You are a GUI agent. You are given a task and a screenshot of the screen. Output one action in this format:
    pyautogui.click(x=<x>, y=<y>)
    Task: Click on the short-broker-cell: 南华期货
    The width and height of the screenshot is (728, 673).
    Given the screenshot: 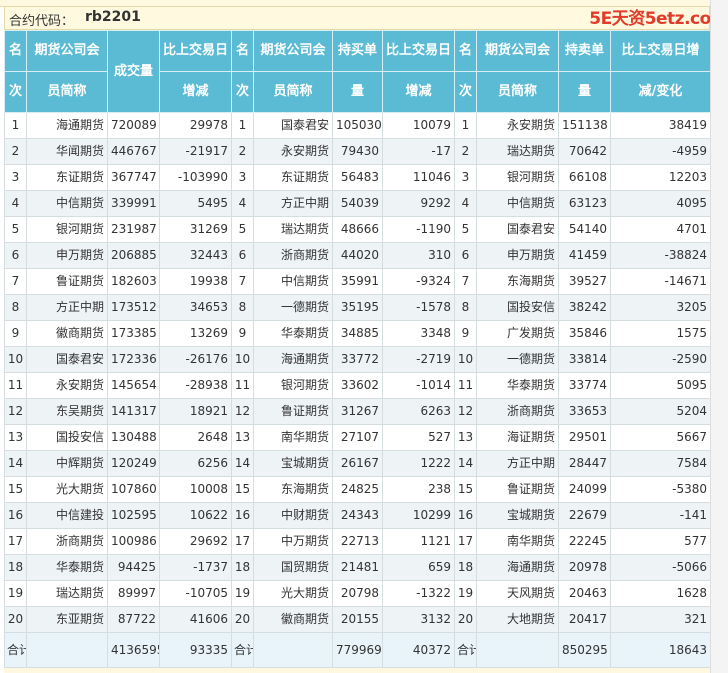 What is the action you would take?
    pyautogui.click(x=517, y=541)
    